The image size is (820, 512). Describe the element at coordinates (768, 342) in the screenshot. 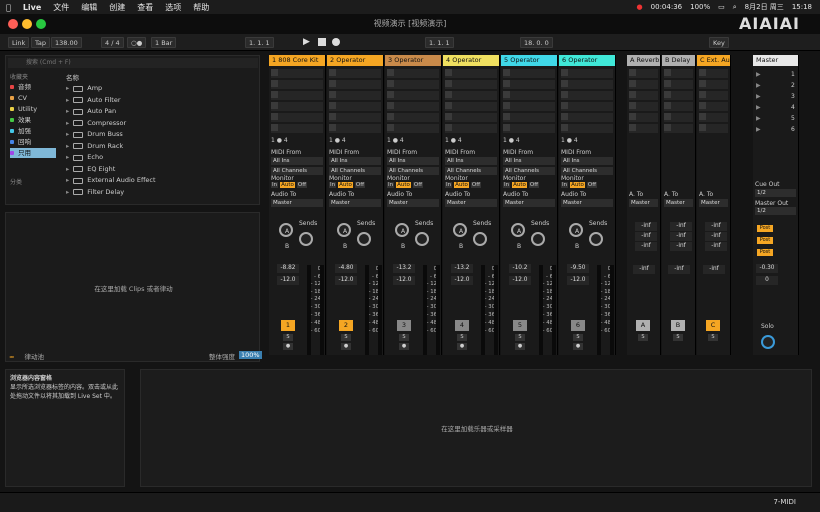

I see `cue-volume-knob` at that location.